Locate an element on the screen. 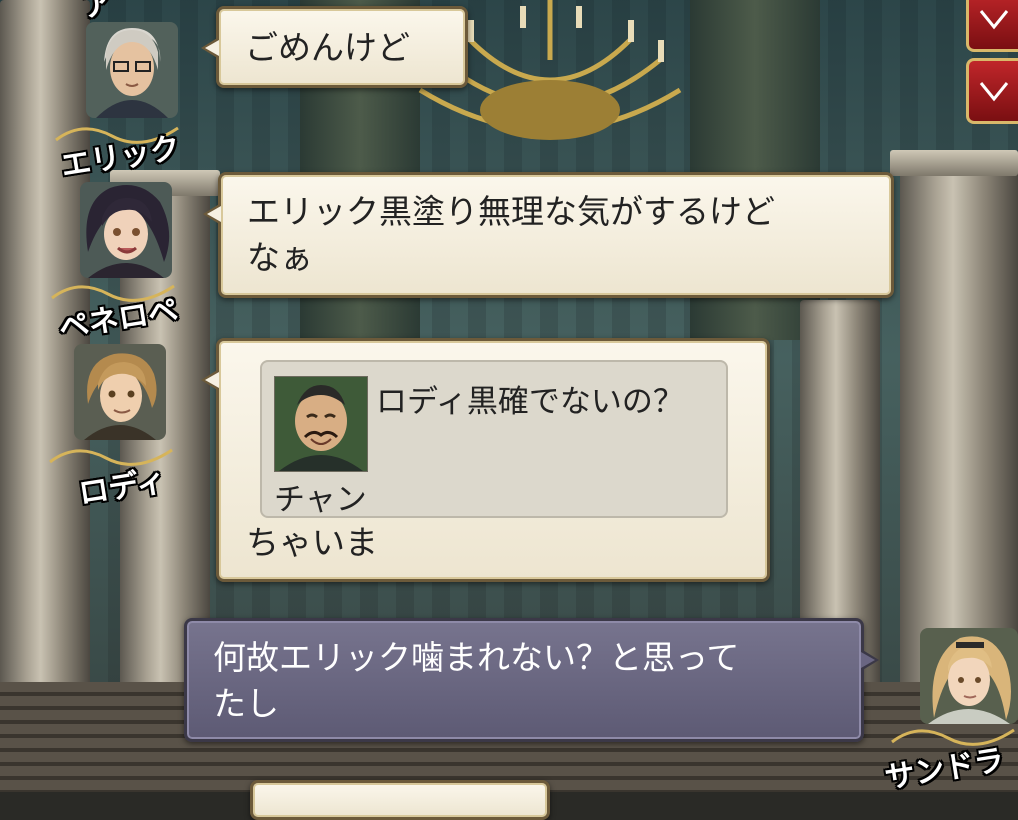 This screenshot has height=820, width=1018. message-text: ちゃいま is located at coordinates (312, 542).